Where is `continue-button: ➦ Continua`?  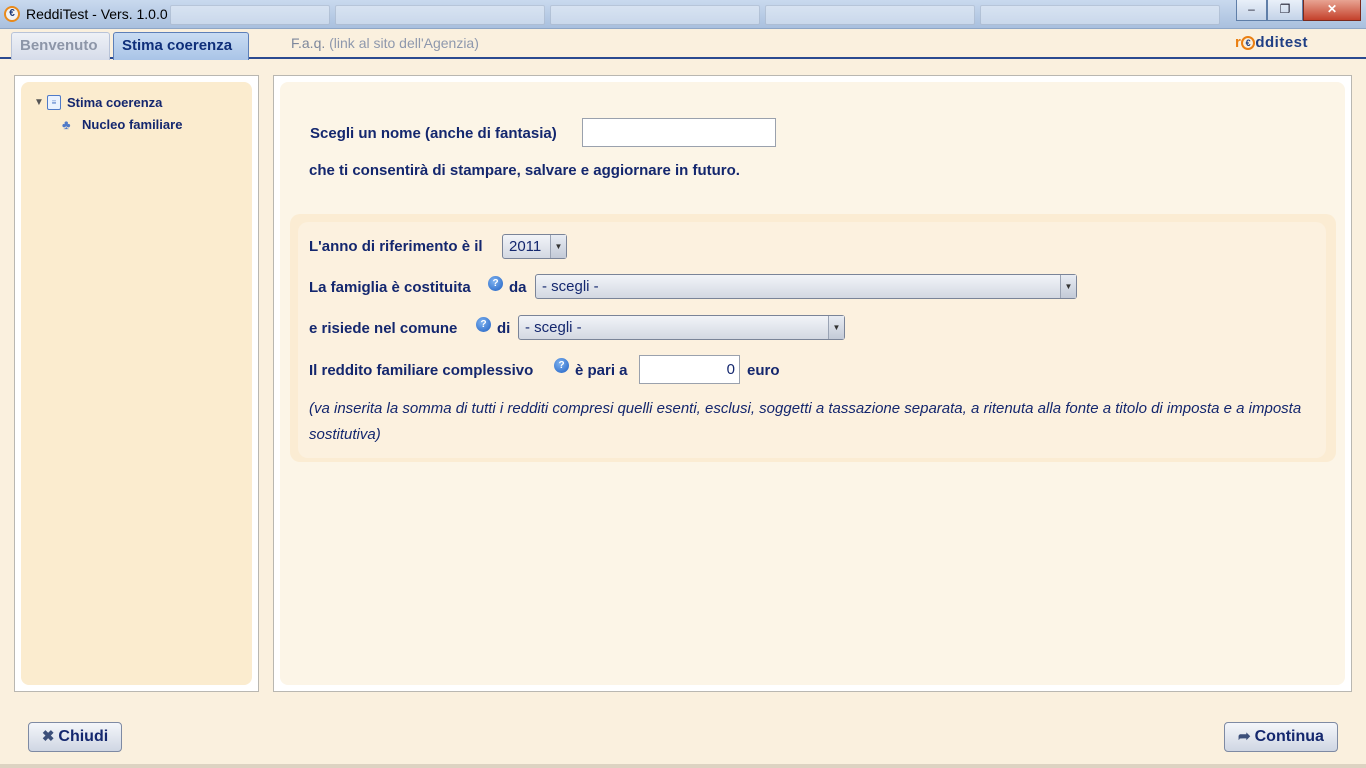 continue-button: ➦ Continua is located at coordinates (1281, 737).